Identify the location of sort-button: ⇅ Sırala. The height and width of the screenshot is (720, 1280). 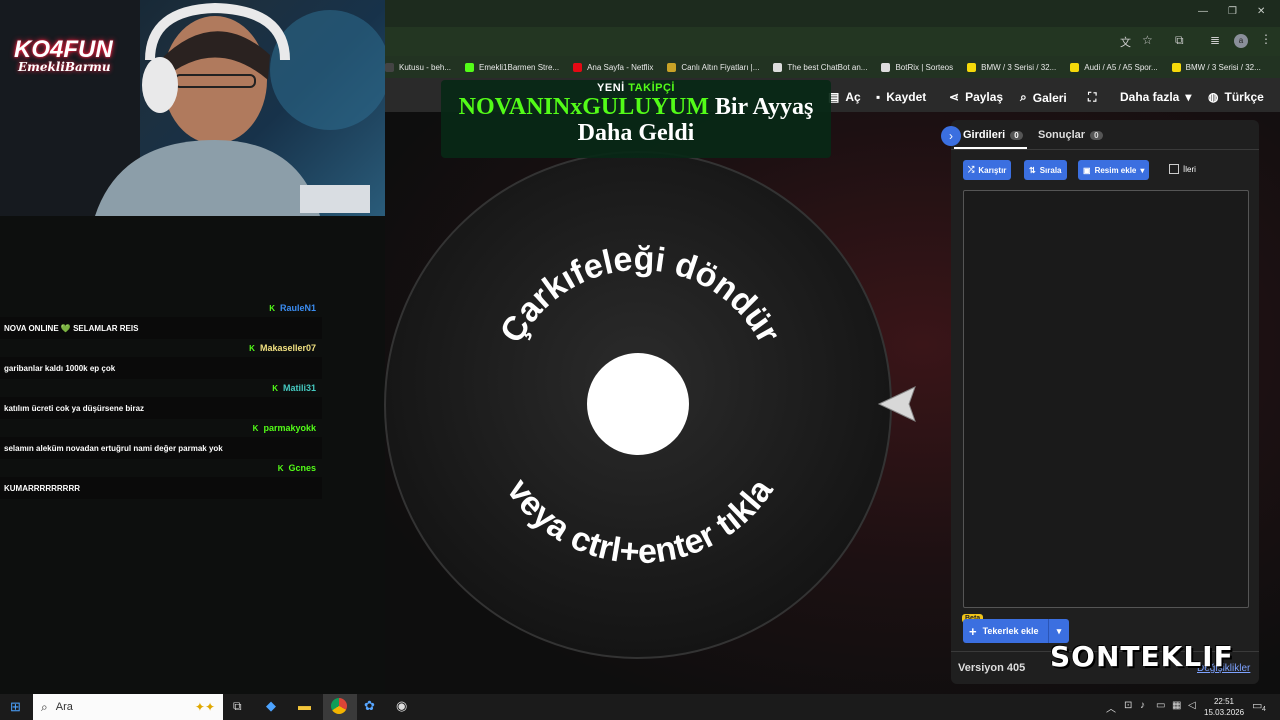
(1045, 170).